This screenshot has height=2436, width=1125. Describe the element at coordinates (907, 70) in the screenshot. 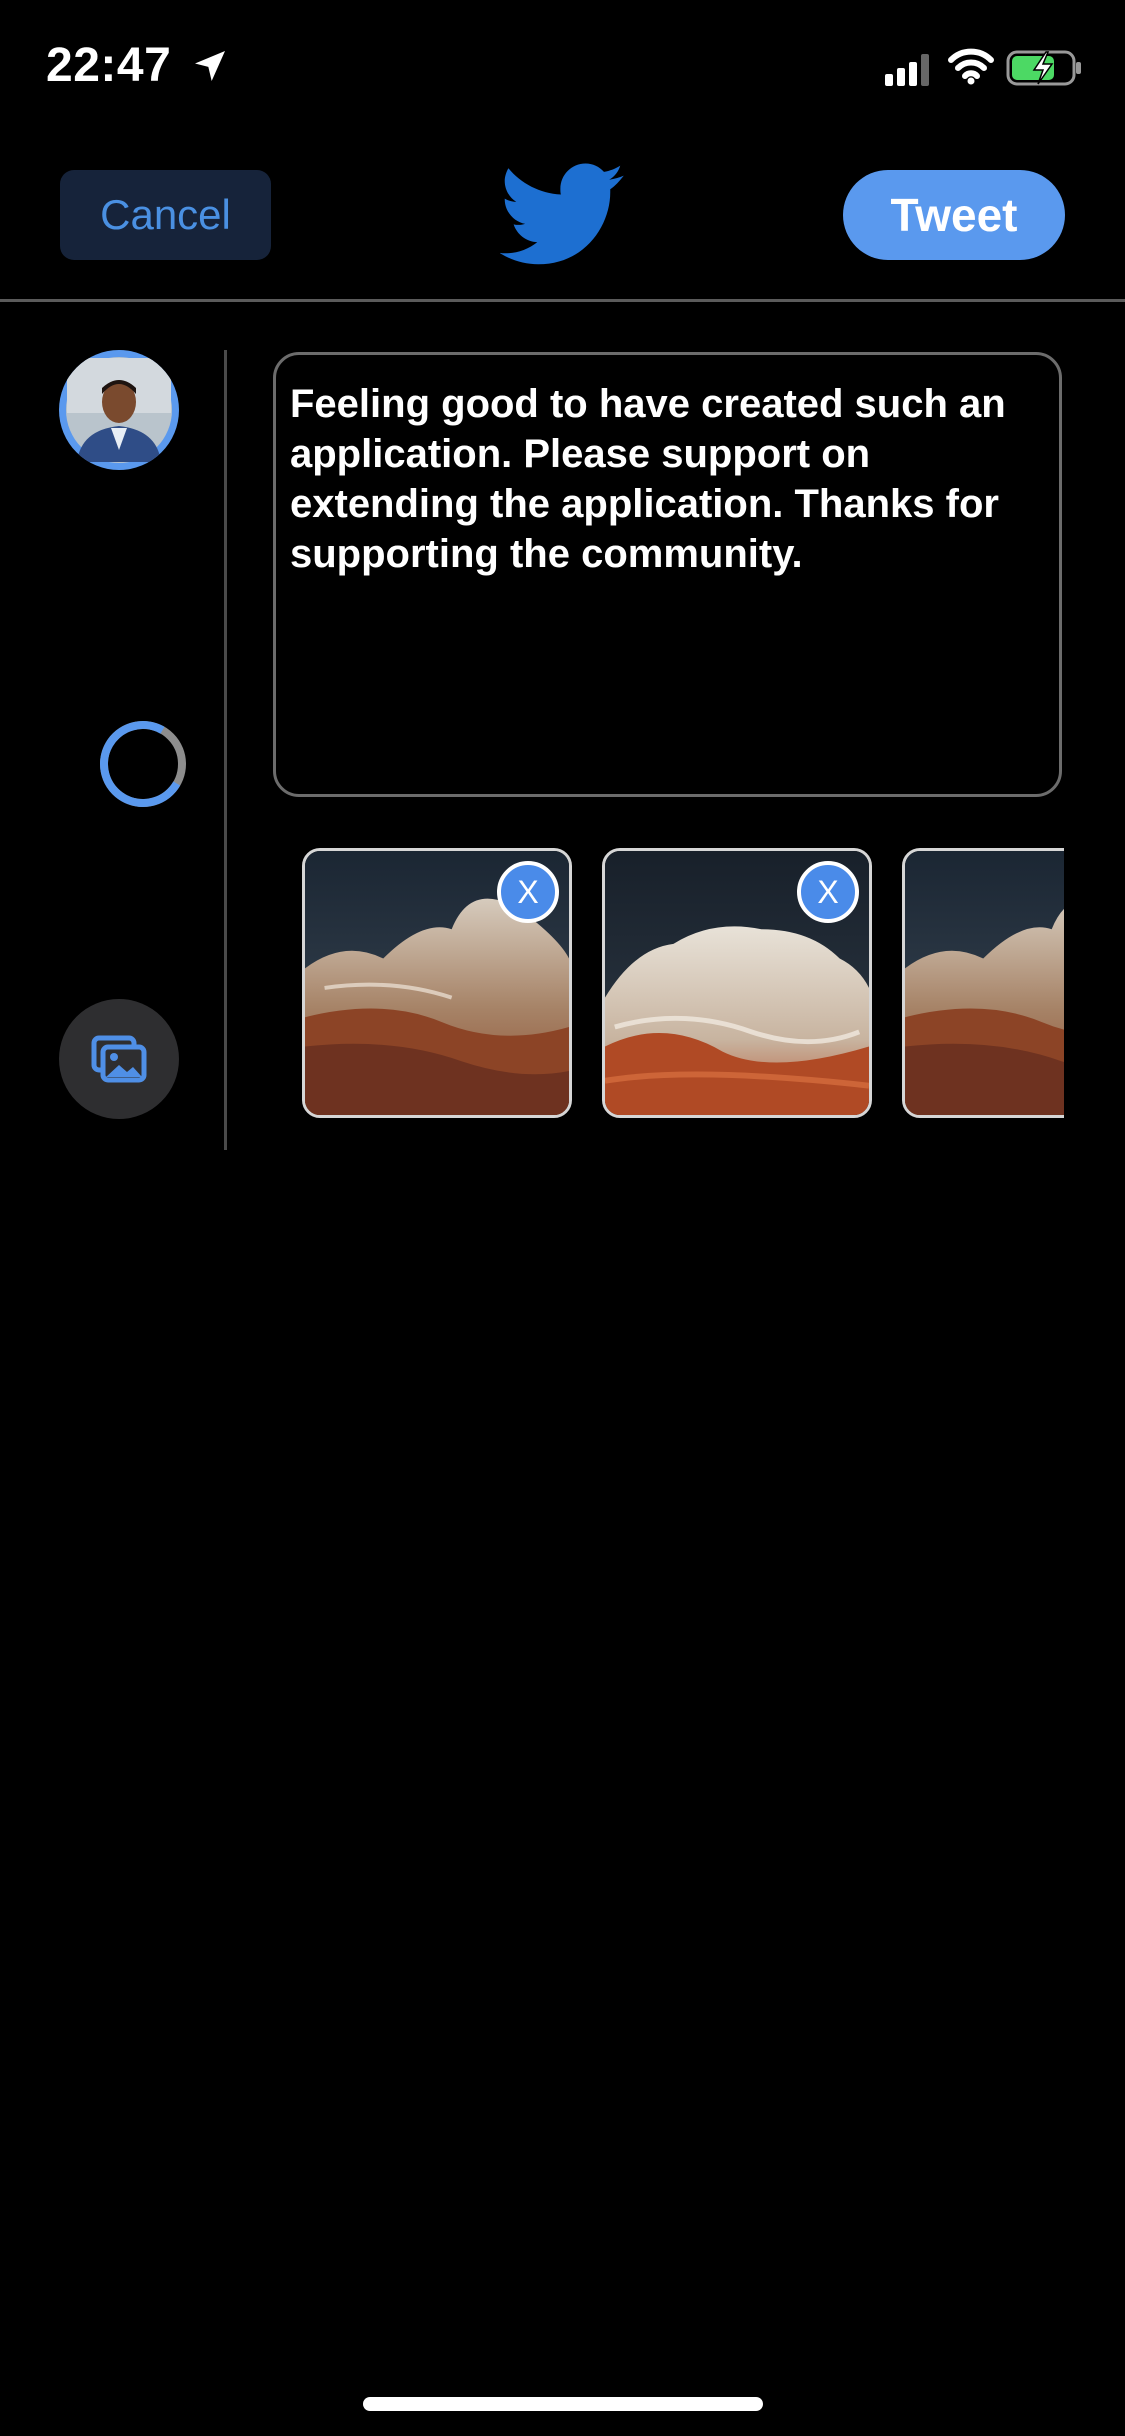

I see `cellular-signal-icon` at that location.